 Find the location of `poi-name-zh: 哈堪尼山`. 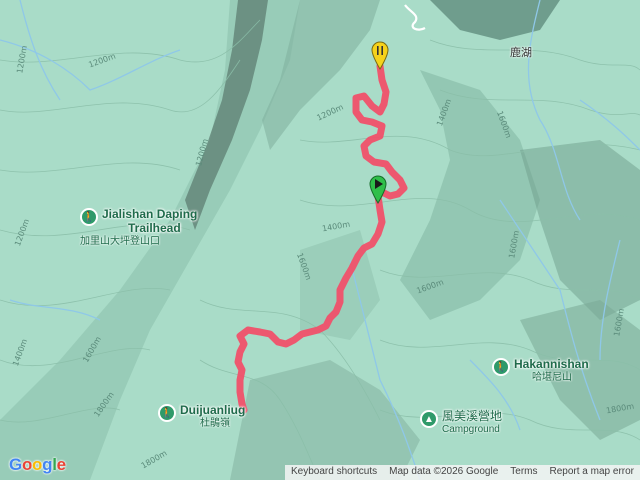

poi-name-zh: 哈堪尼山 is located at coordinates (552, 377).